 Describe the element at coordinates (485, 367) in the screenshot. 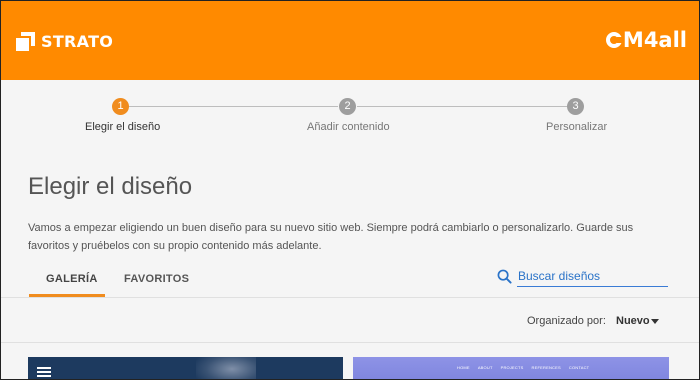

I see `card-nav-item: ABOUT` at that location.